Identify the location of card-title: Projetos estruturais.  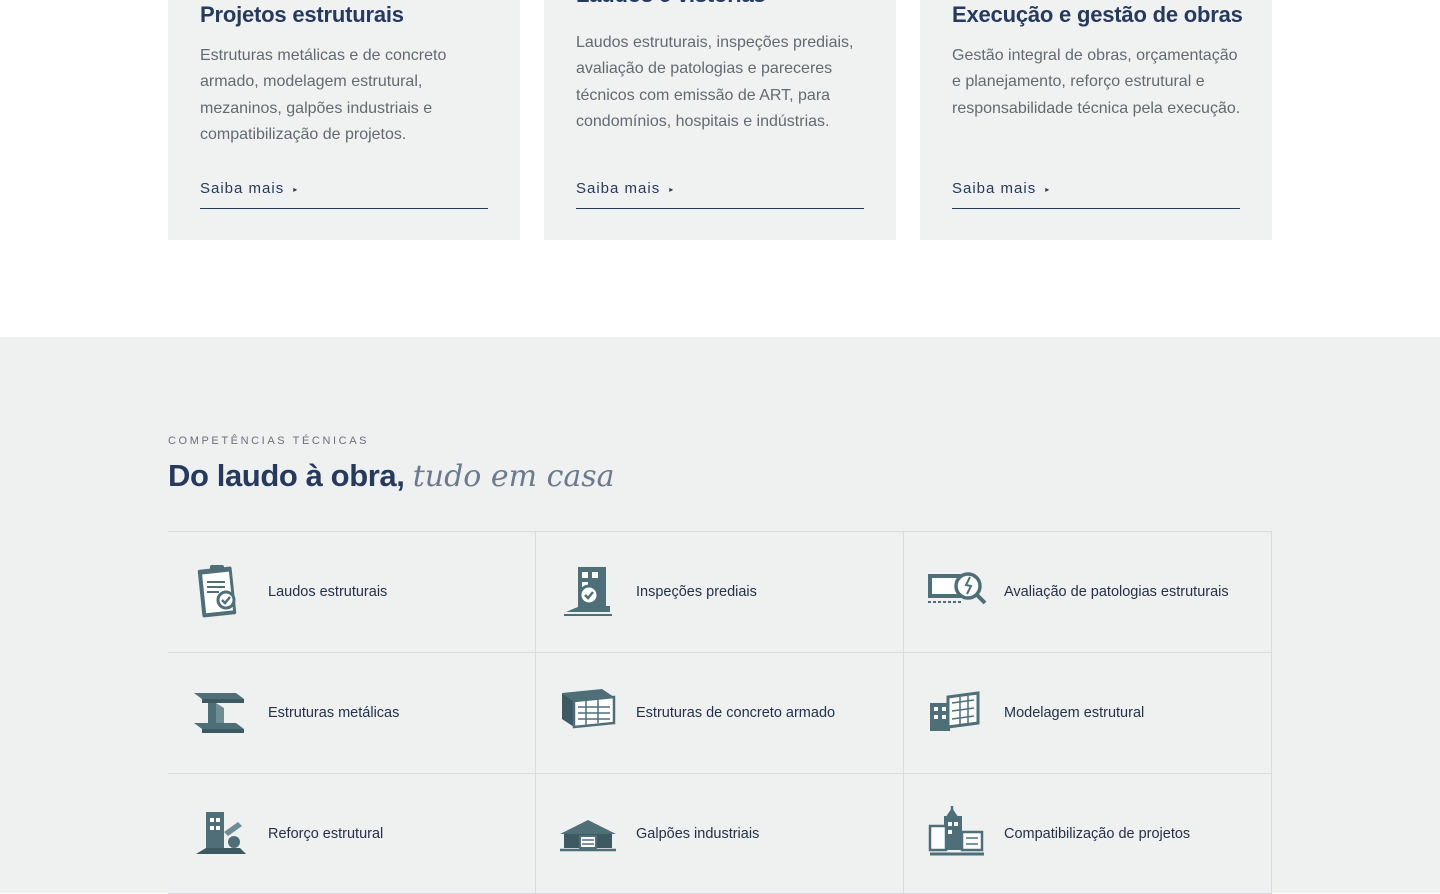
(302, 14).